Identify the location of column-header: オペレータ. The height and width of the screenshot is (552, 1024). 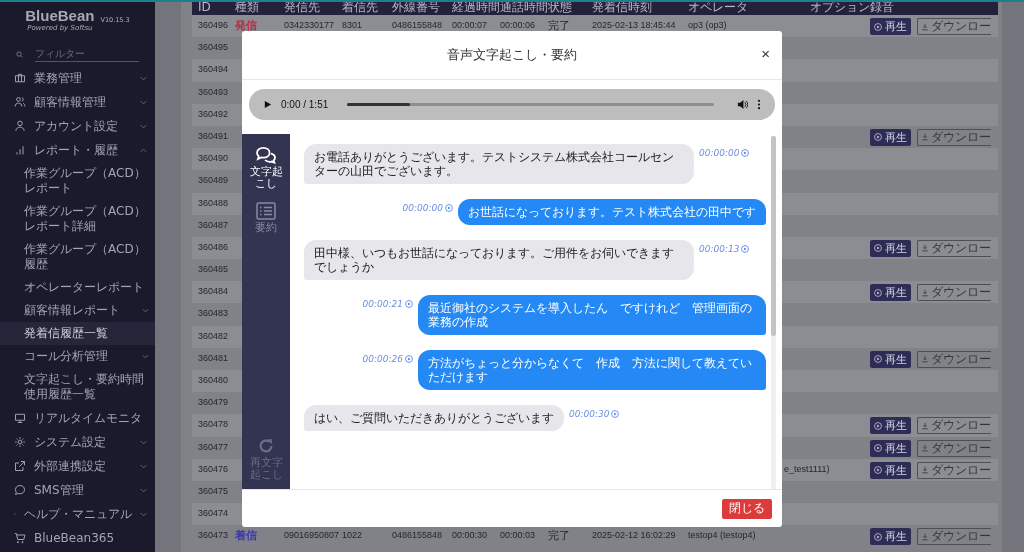
(749, 7).